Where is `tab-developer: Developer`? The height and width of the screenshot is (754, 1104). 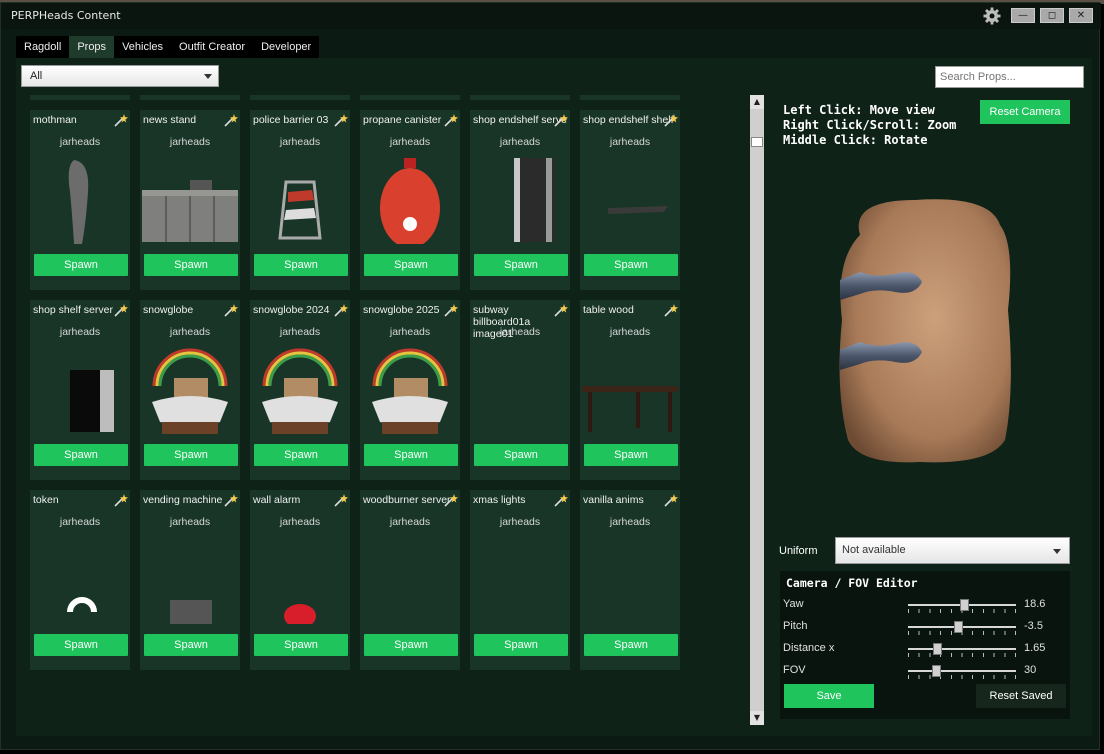 tab-developer: Developer is located at coordinates (286, 47).